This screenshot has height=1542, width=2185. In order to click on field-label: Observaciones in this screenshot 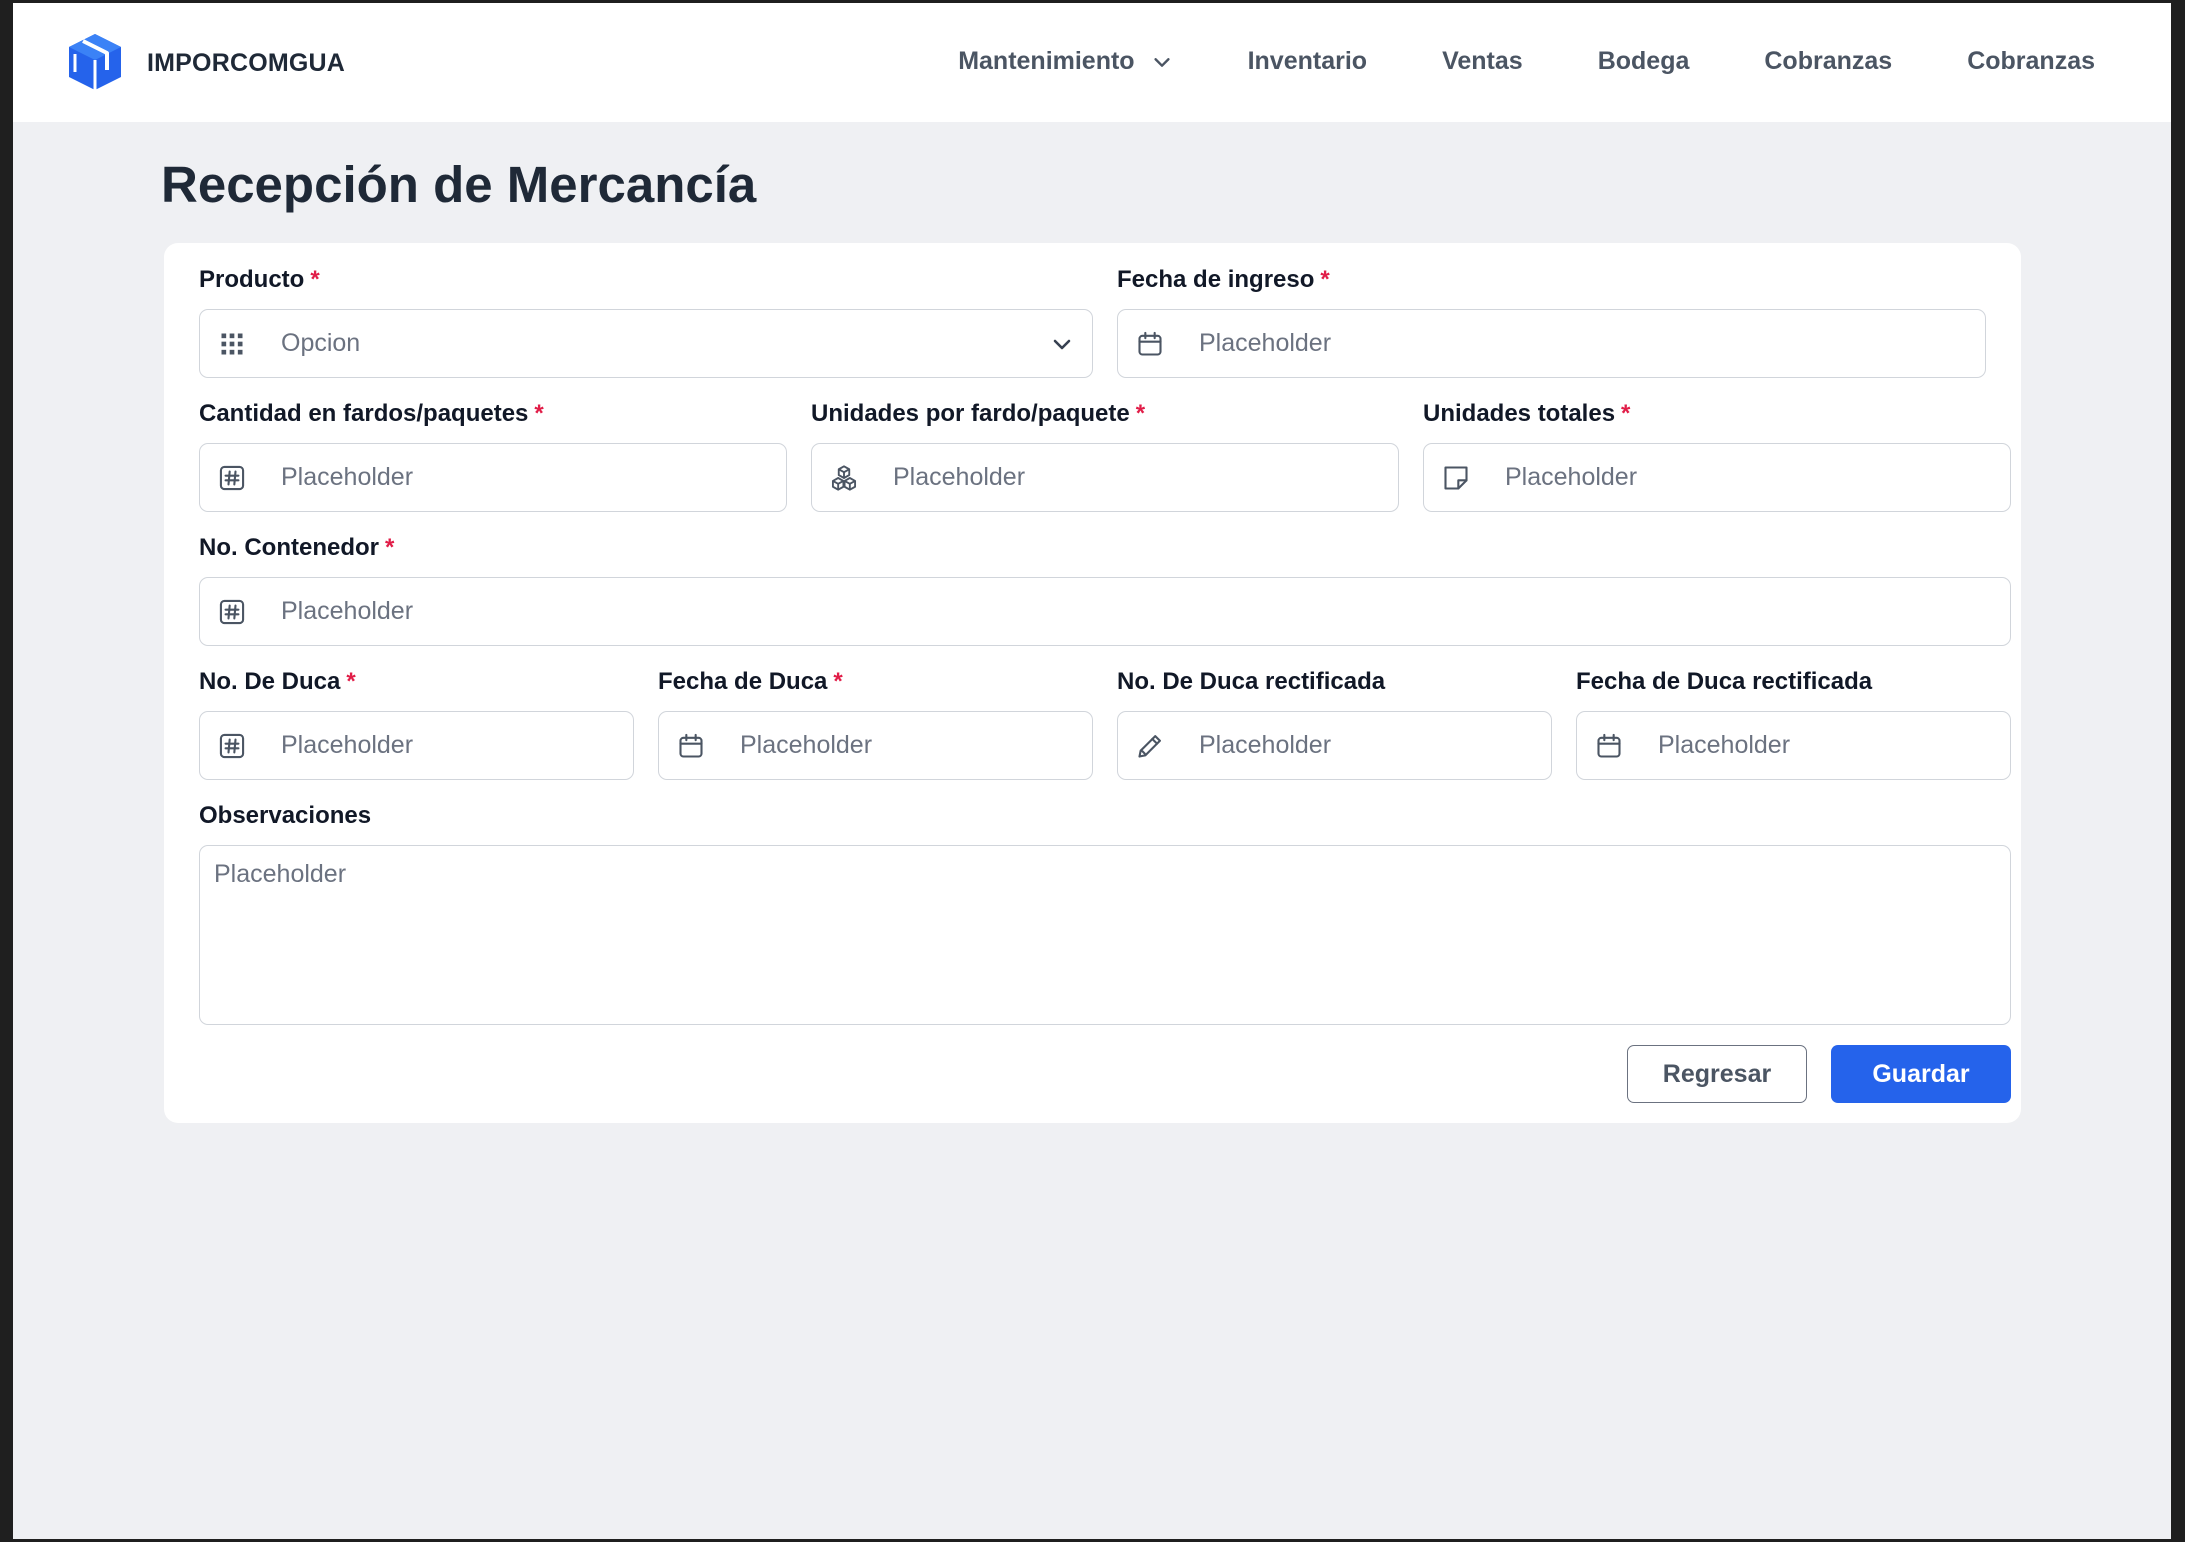, I will do `click(285, 815)`.